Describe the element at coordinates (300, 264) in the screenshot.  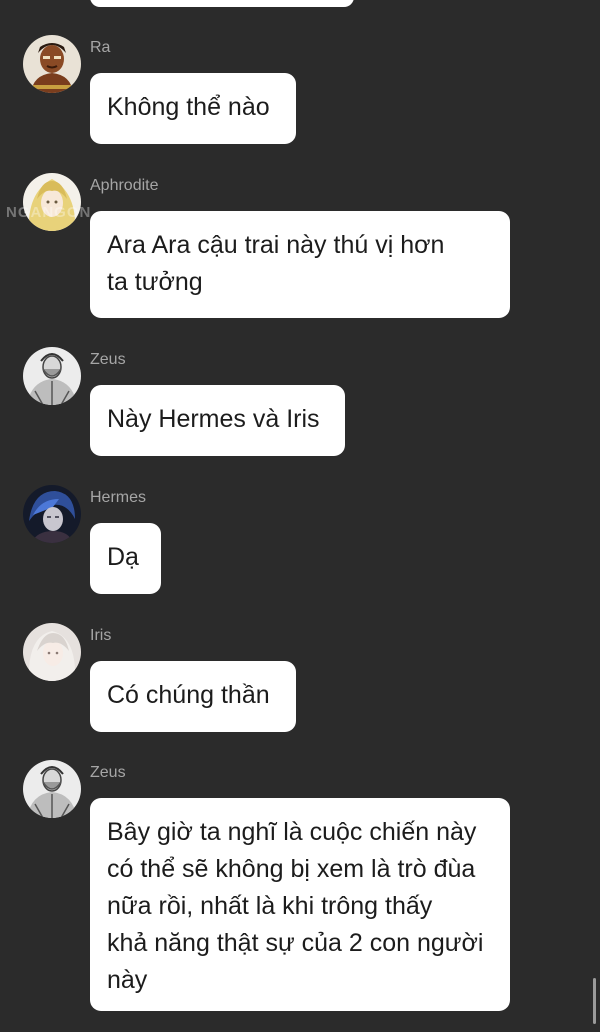
I see `message-bubble: Ara Ara cậu trai này thú vị hơn ta tưởng` at that location.